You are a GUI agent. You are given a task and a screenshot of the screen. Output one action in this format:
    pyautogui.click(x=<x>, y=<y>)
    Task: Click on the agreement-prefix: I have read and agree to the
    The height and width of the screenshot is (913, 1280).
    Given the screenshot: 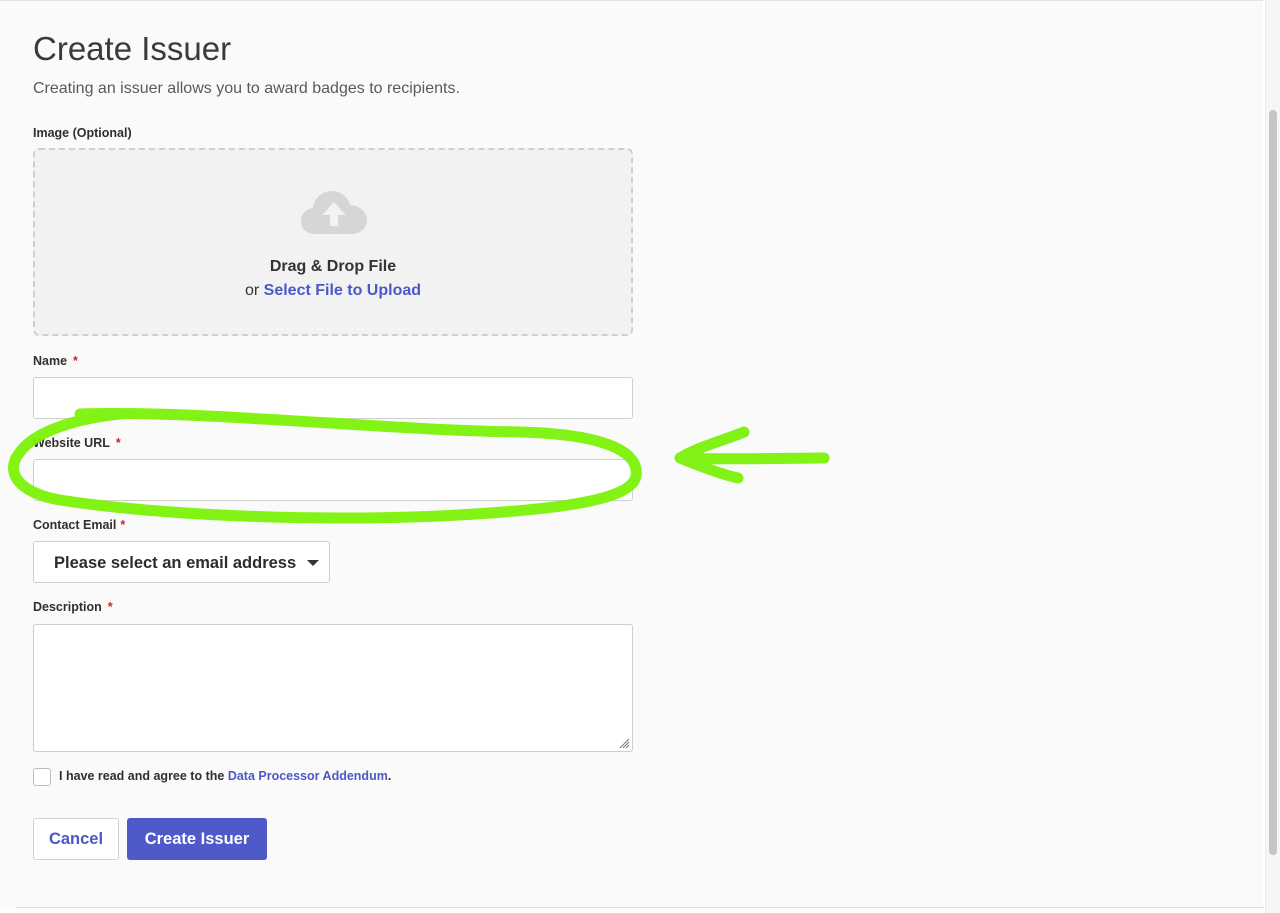 What is the action you would take?
    pyautogui.click(x=142, y=776)
    